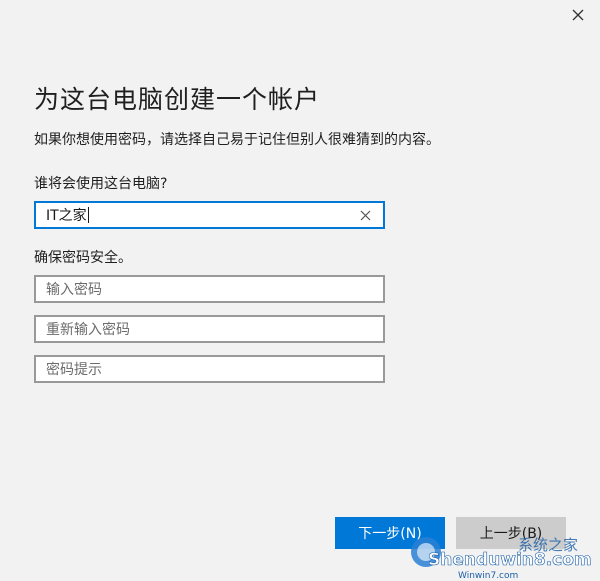  I want to click on password-hint-field: 密码提示, so click(209, 369).